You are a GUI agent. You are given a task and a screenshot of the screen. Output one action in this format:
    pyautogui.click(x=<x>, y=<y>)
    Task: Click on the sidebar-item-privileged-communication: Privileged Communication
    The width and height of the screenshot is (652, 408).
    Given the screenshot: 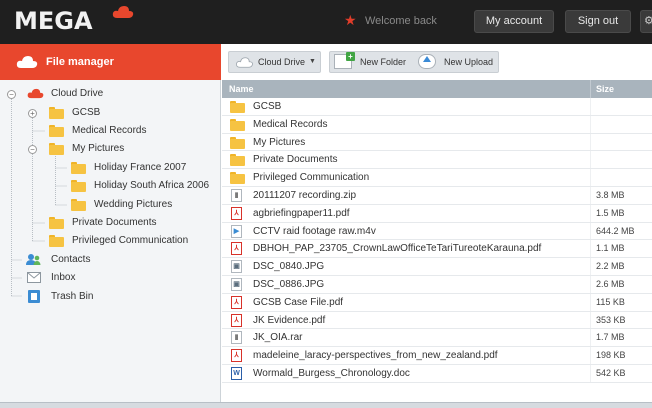 What is the action you would take?
    pyautogui.click(x=110, y=241)
    